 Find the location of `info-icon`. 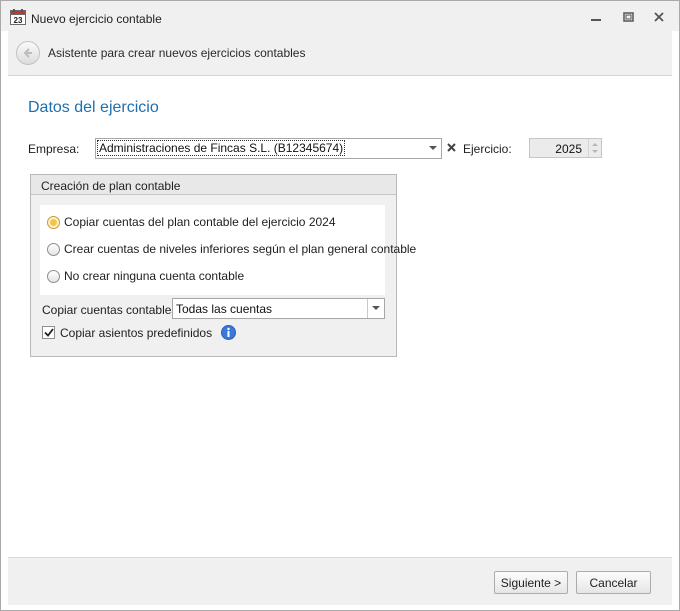

info-icon is located at coordinates (228, 332).